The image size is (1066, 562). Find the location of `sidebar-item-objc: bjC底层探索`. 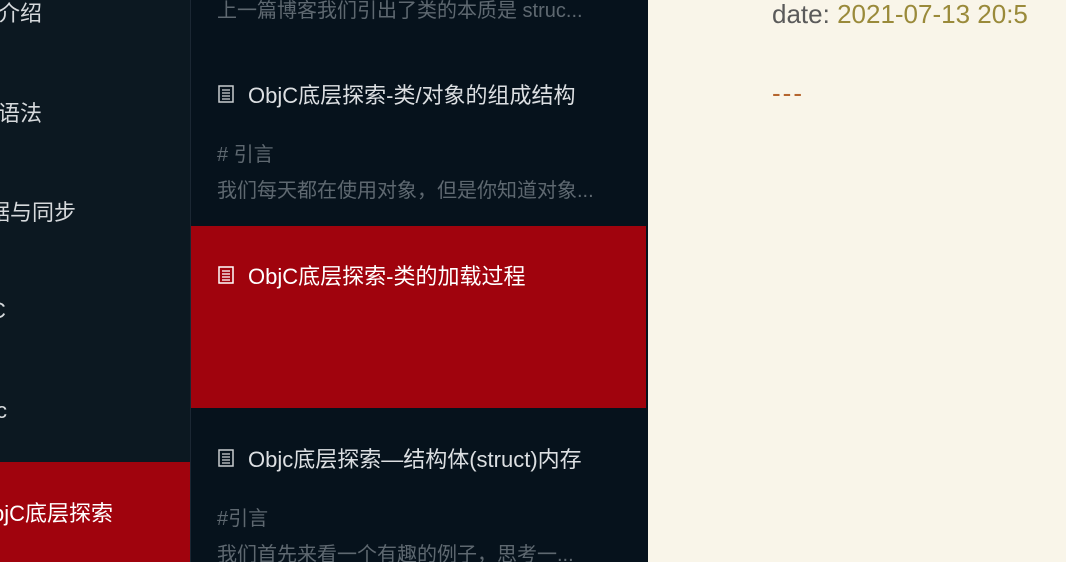

sidebar-item-objc: bjC底层探索 is located at coordinates (95, 512).